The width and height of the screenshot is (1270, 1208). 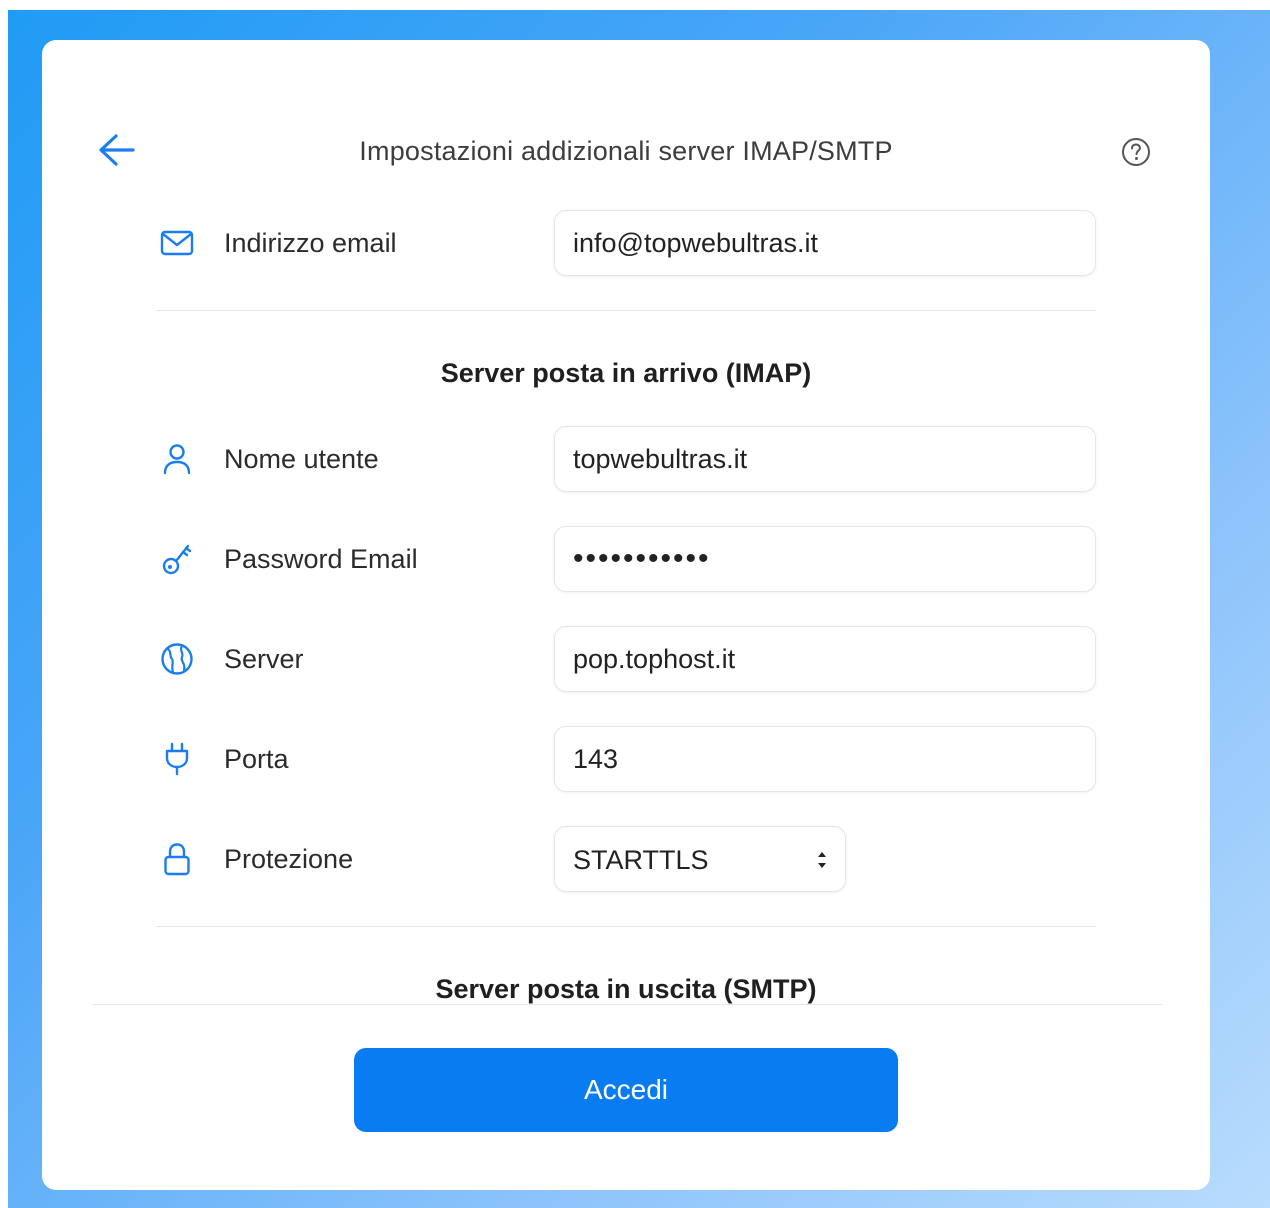 What do you see at coordinates (177, 859) in the screenshot?
I see `lock-icon` at bounding box center [177, 859].